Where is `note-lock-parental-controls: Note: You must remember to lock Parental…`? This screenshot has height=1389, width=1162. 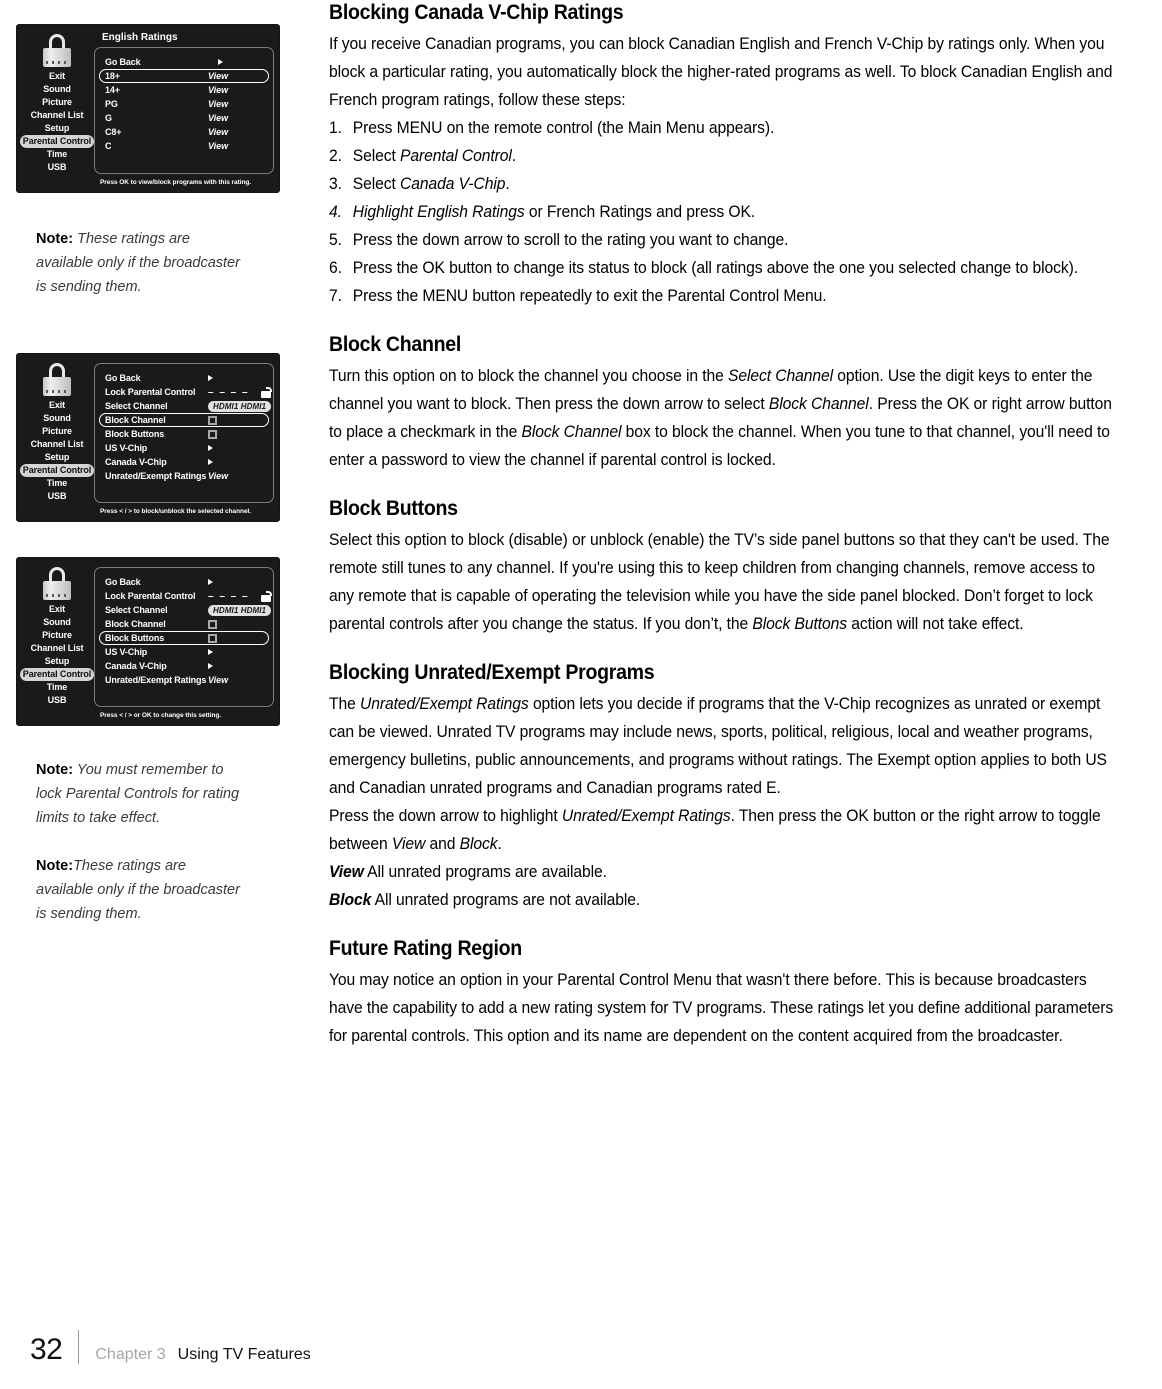
note-lock-parental-controls: Note: You must remember to lock Parental… is located at coordinates (141, 794).